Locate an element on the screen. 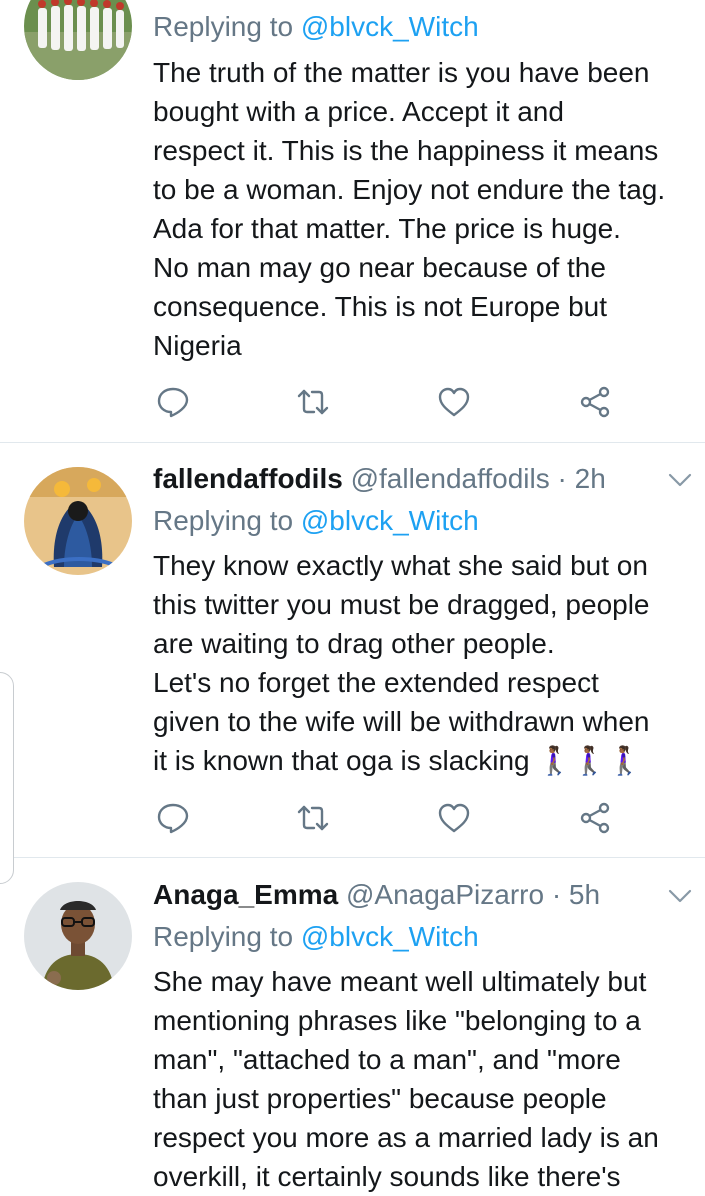 The image size is (705, 1196). text-line: No man may go near because of the is located at coordinates (379, 267).